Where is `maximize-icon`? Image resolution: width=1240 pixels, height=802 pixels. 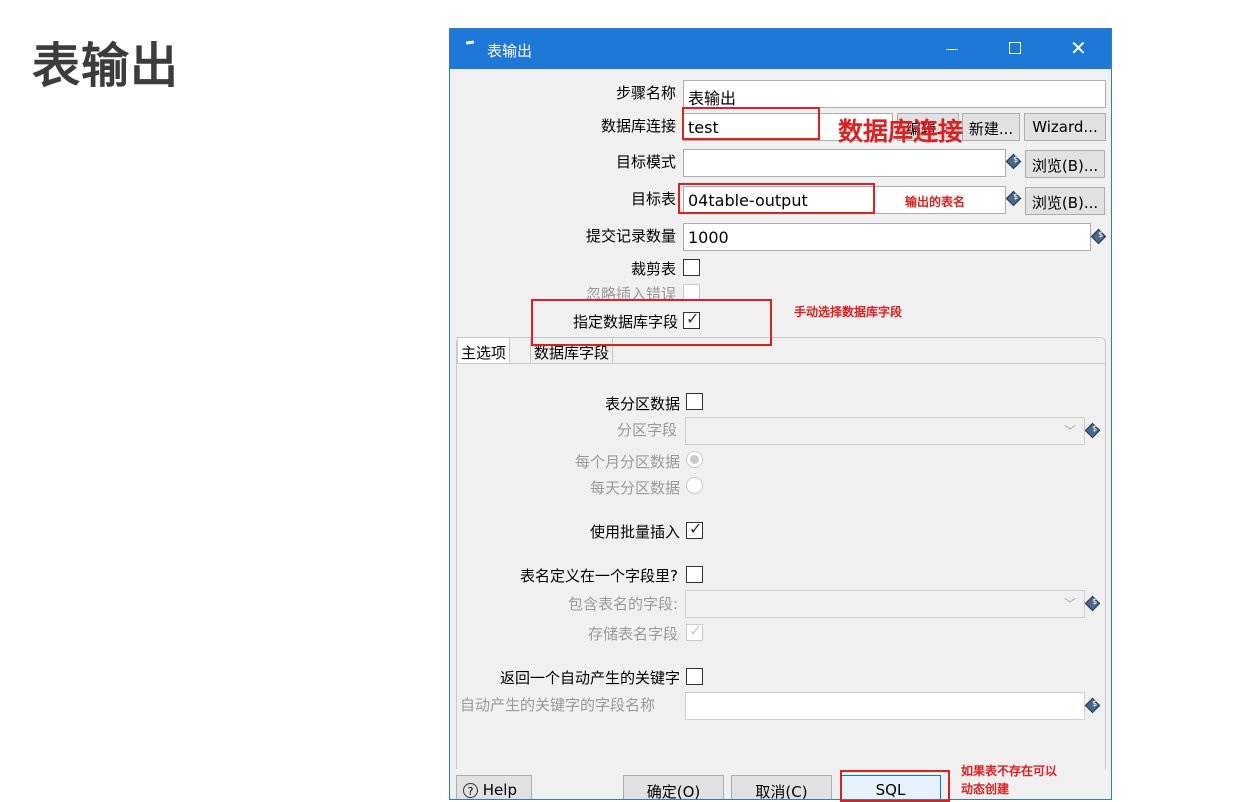
maximize-icon is located at coordinates (1015, 48).